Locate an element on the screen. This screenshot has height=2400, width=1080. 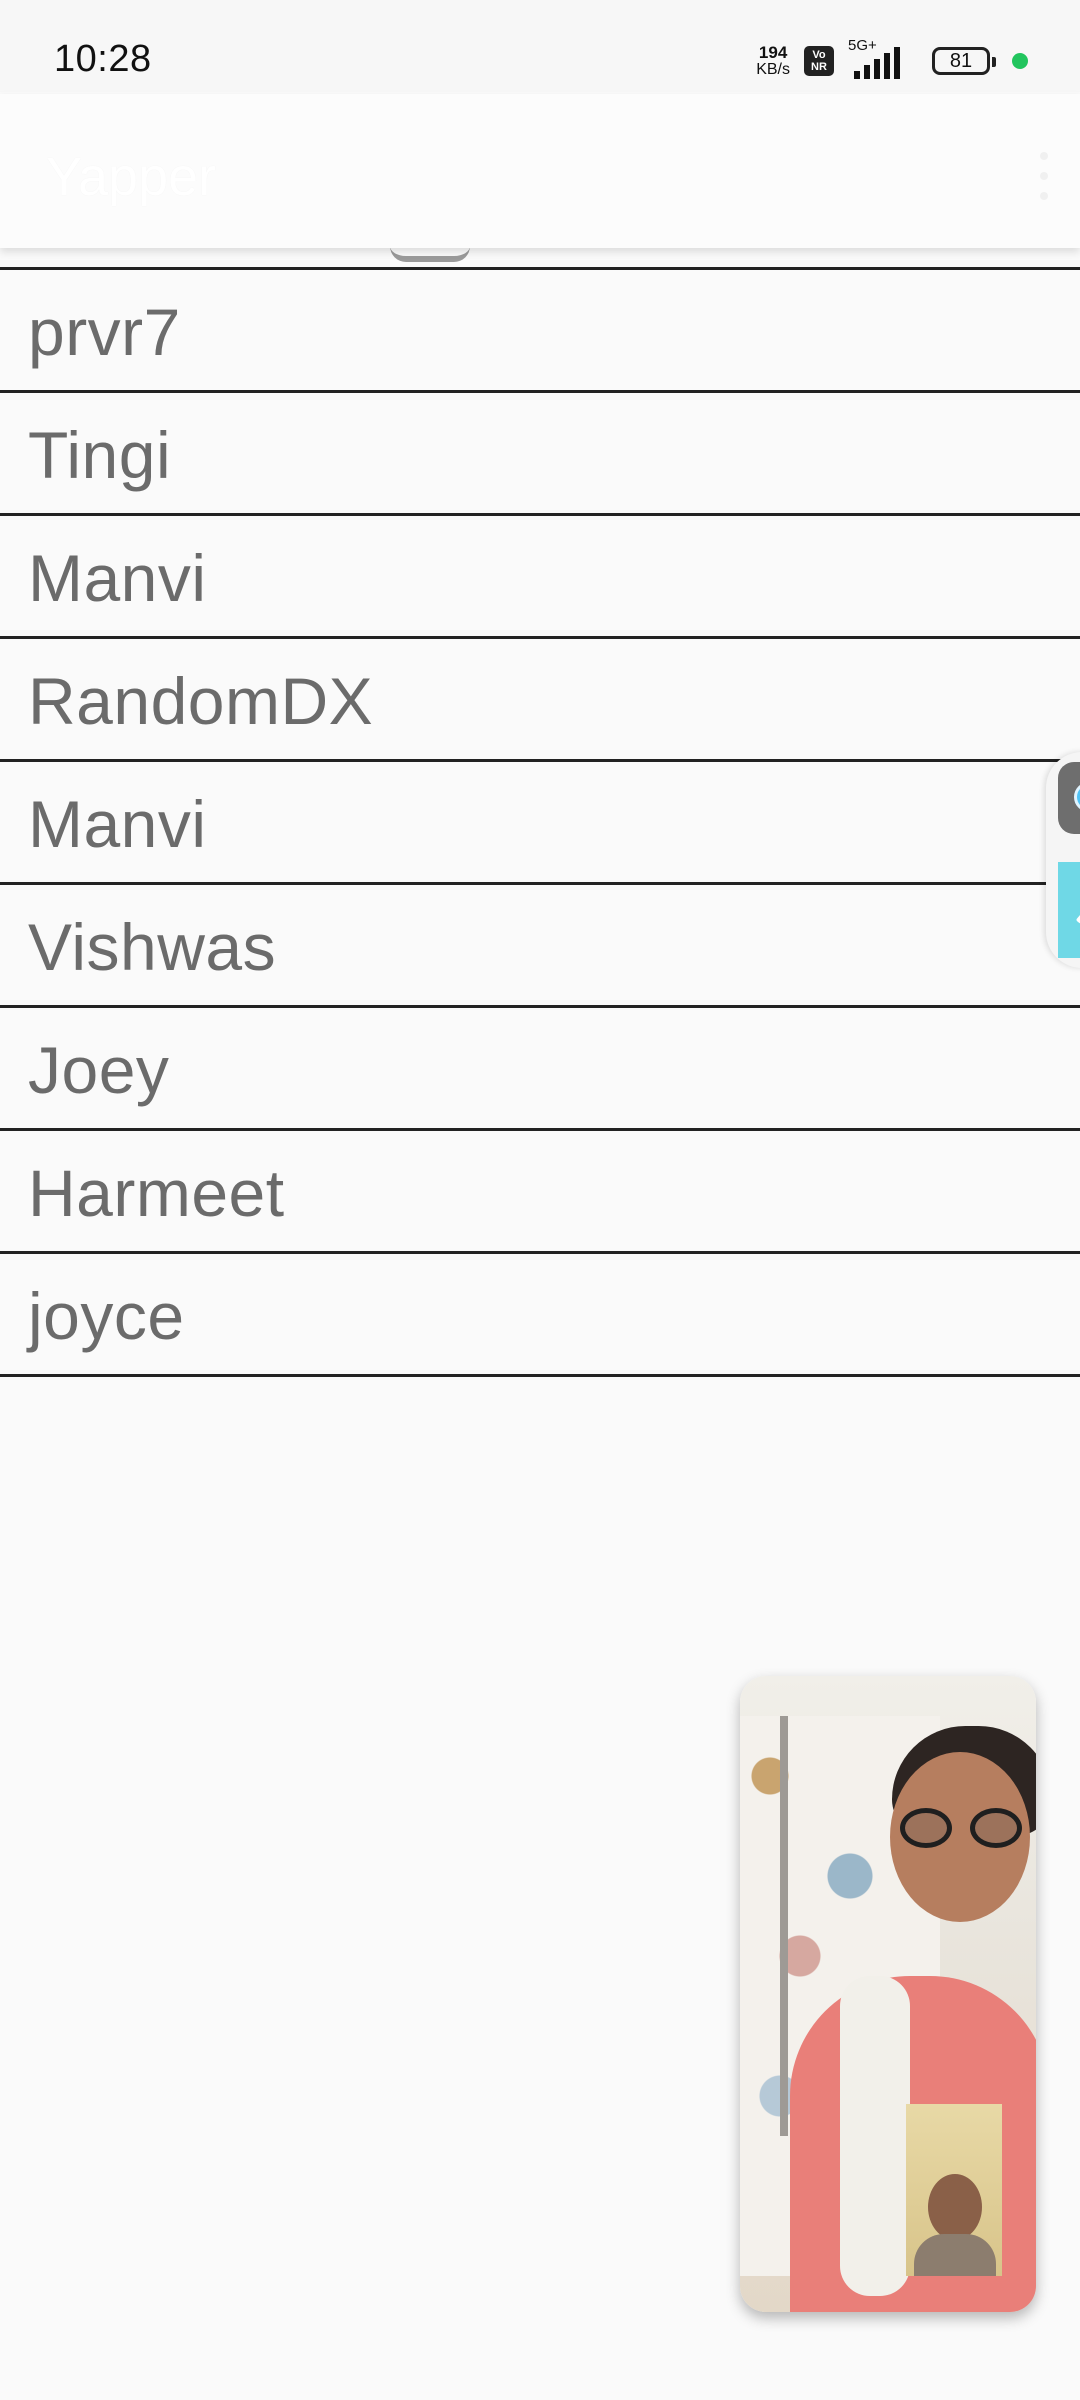
signal-bars is located at coordinates (877, 63).